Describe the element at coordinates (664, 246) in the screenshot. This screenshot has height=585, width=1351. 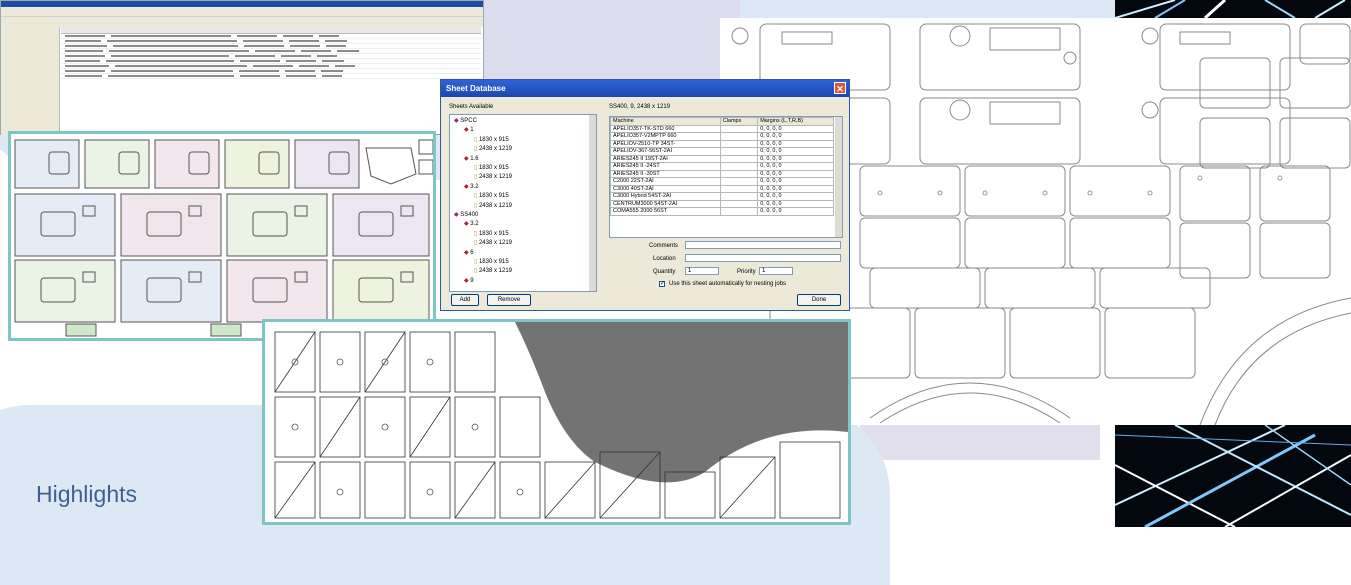
I see `comments-label: Comments` at that location.